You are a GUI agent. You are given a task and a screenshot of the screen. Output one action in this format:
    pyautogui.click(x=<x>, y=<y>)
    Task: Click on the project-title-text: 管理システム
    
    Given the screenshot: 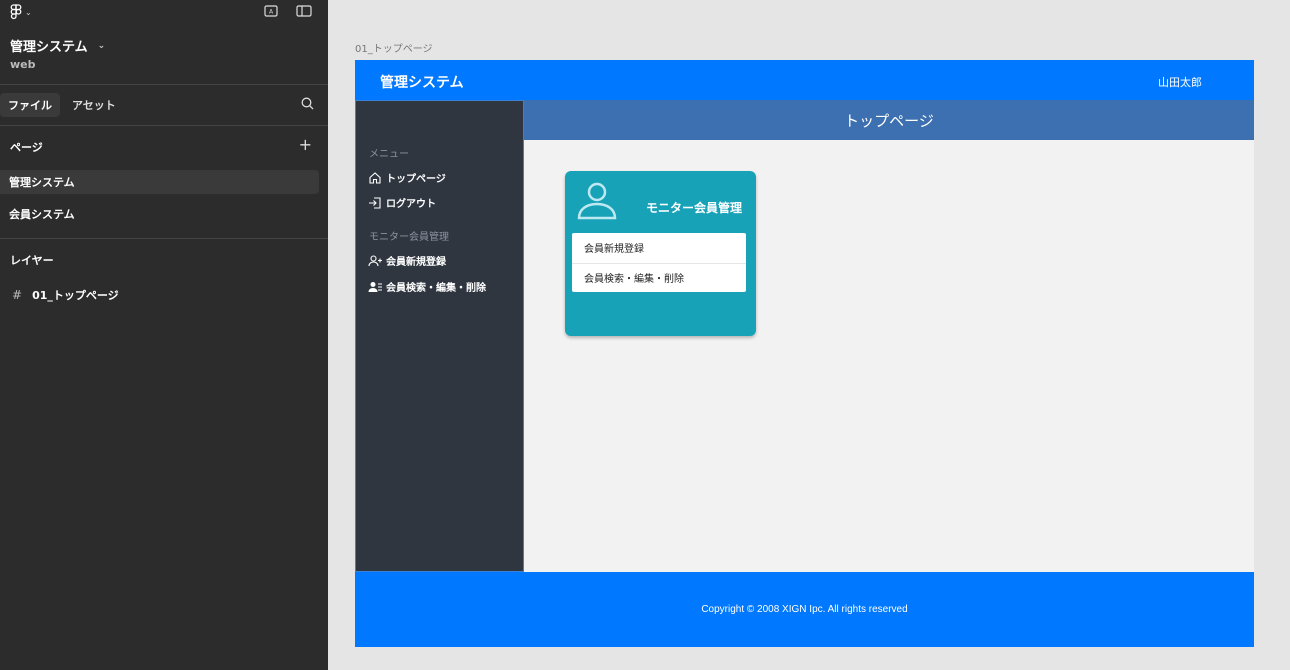 What is the action you would take?
    pyautogui.click(x=49, y=47)
    